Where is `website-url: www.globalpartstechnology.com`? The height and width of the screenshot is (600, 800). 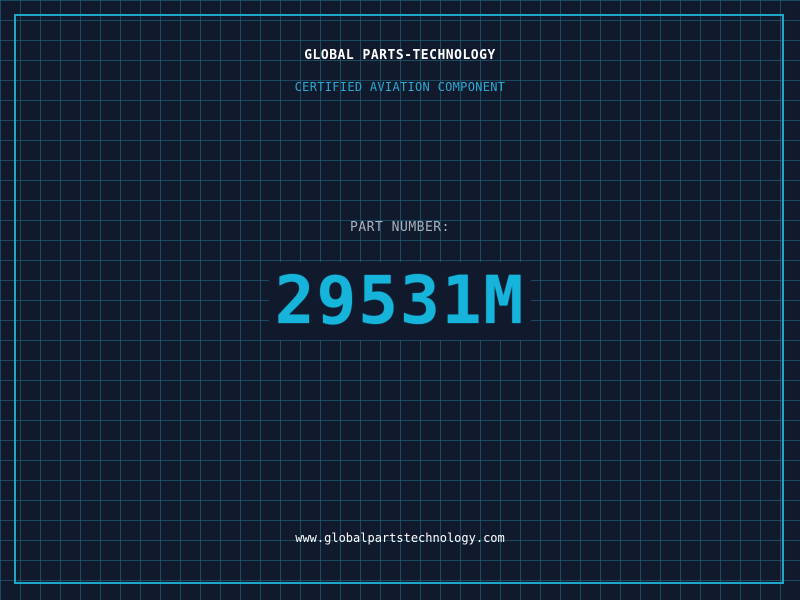 website-url: www.globalpartstechnology.com is located at coordinates (400, 538).